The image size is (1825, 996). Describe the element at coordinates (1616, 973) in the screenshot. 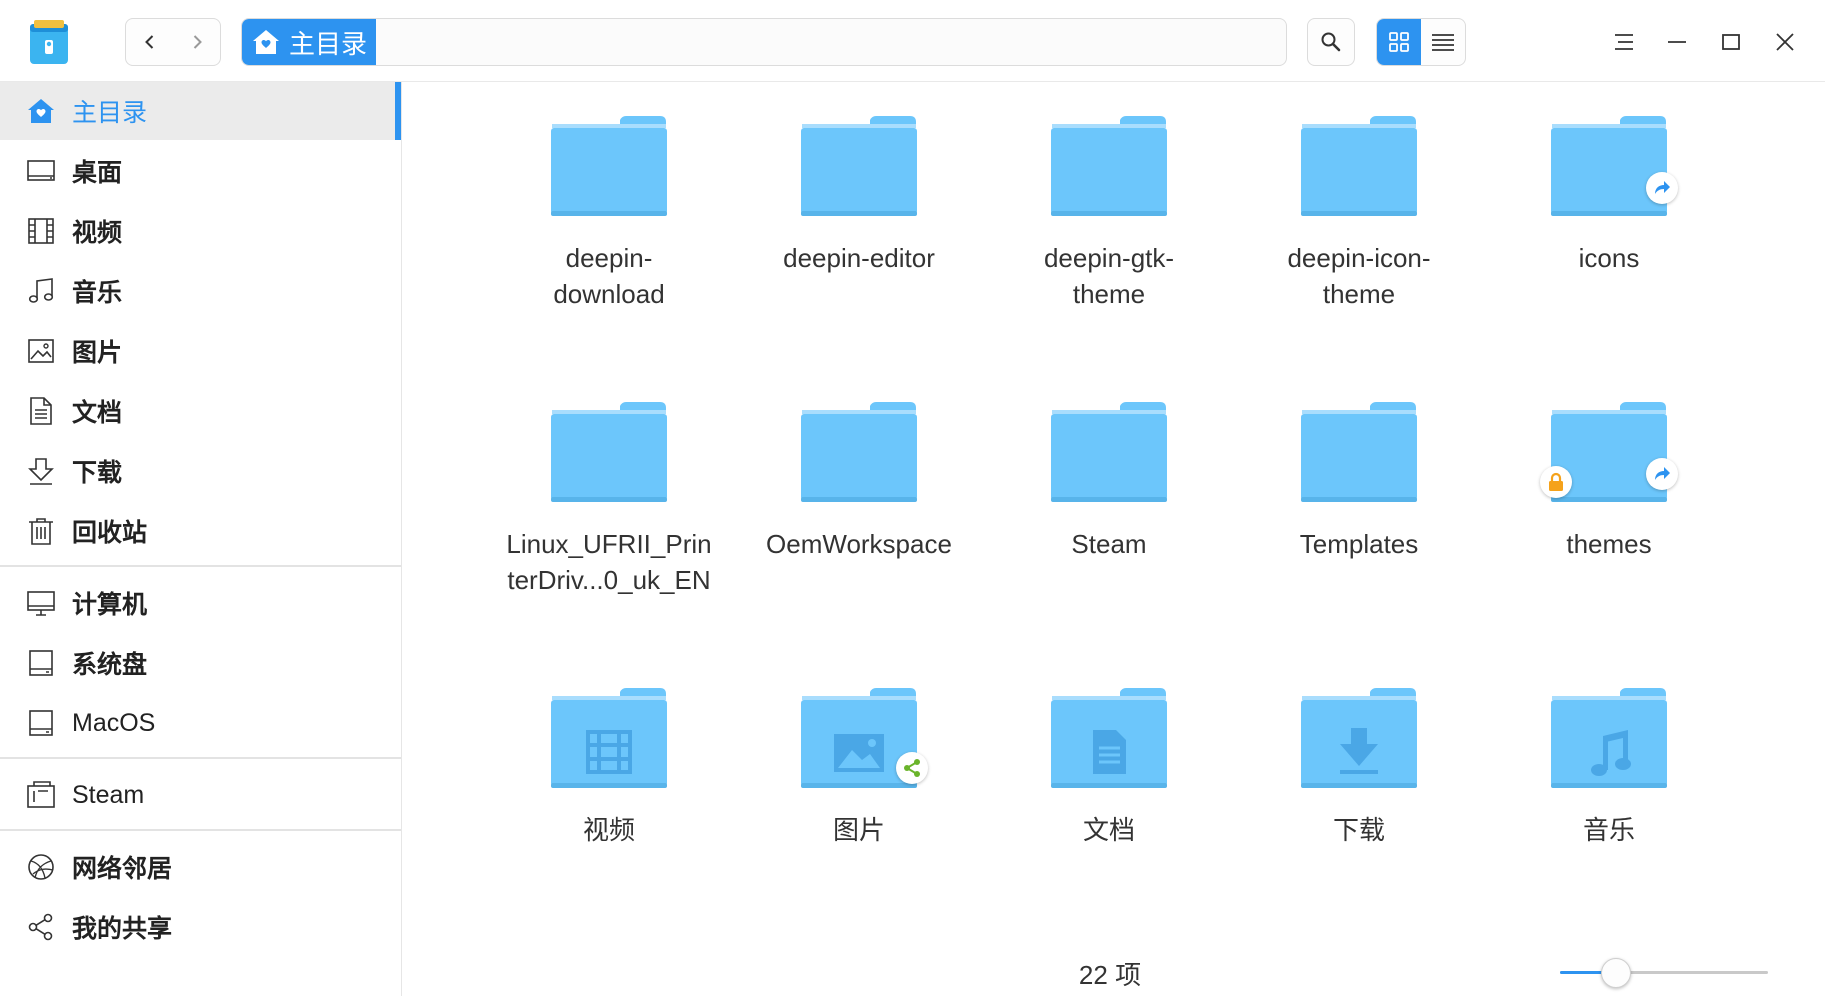

I see `zoom-thumb` at that location.